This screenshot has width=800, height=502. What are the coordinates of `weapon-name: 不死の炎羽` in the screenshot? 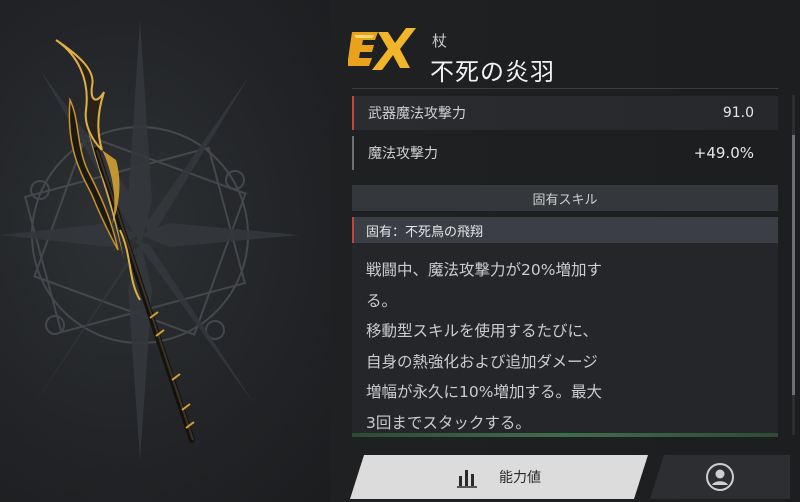 It's located at (492, 72).